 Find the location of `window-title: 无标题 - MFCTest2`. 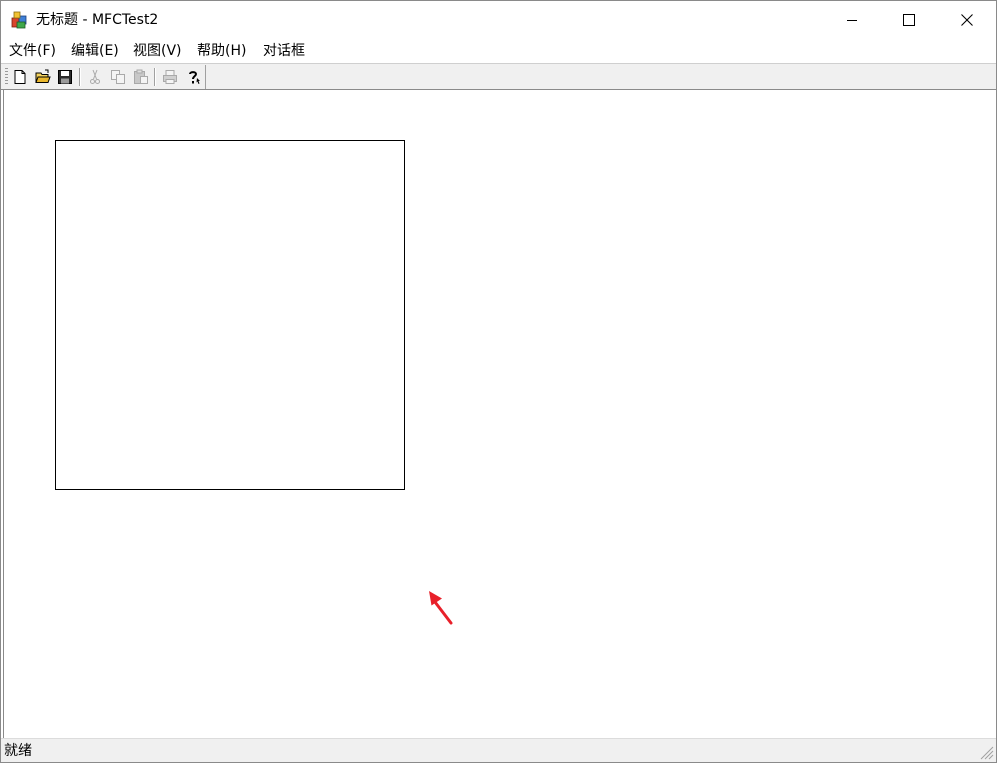

window-title: 无标题 - MFCTest2 is located at coordinates (97, 20).